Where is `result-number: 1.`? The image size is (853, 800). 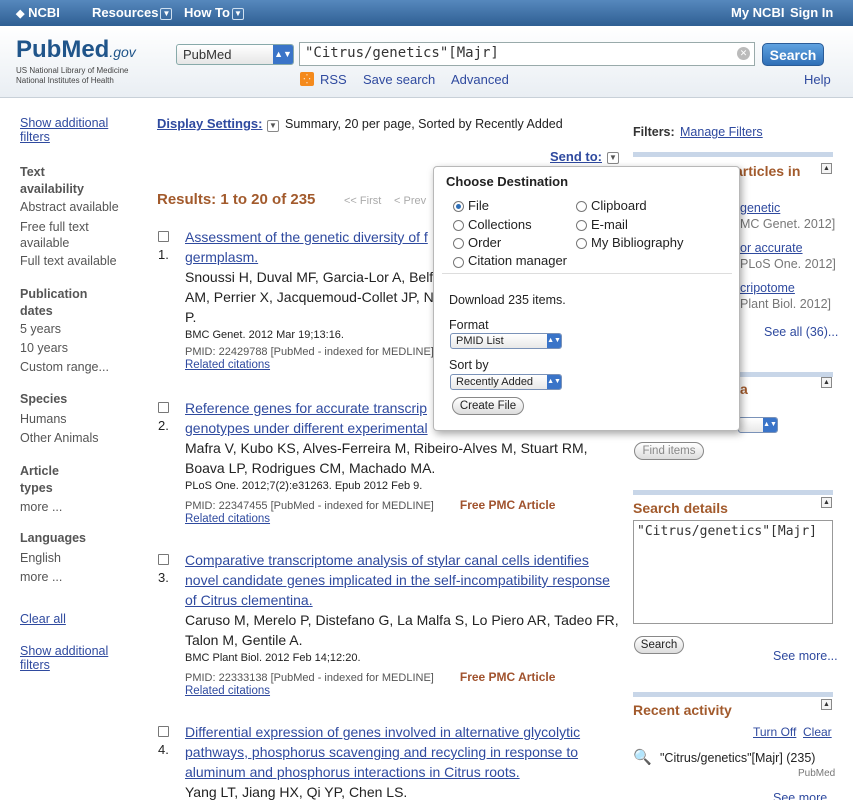
result-number: 1. is located at coordinates (163, 254).